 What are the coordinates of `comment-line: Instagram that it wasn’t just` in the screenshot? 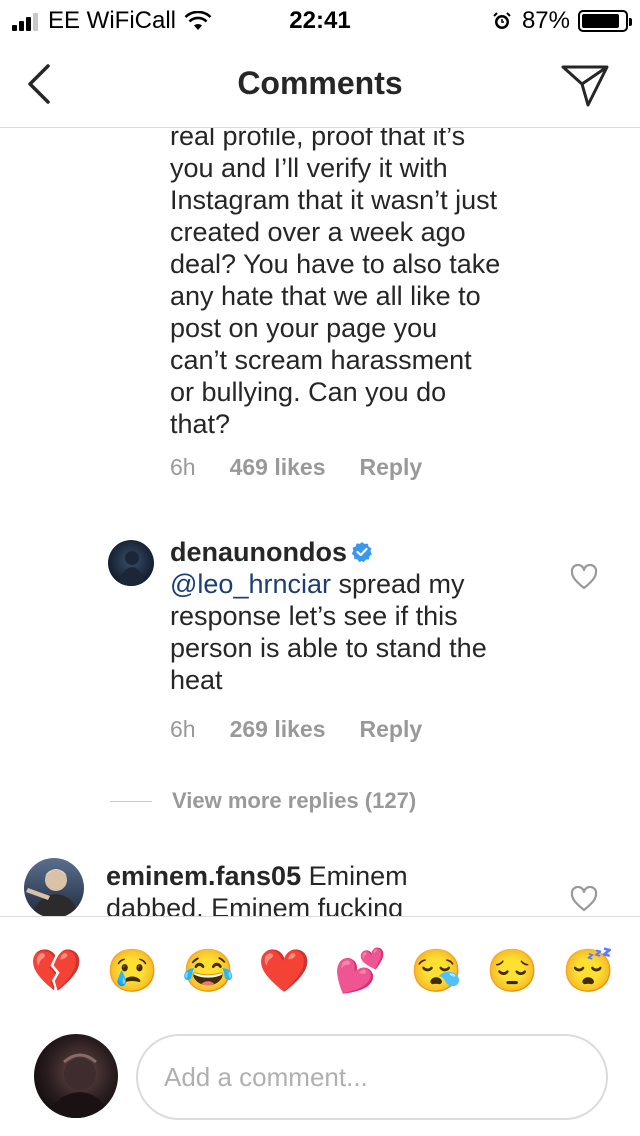 It's located at (334, 200).